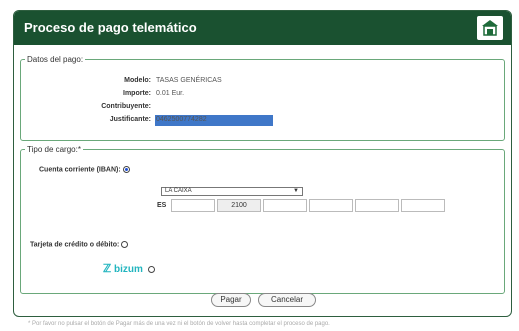  Describe the element at coordinates (170, 93) in the screenshot. I see `importe-value: 0.01 Eur.` at that location.